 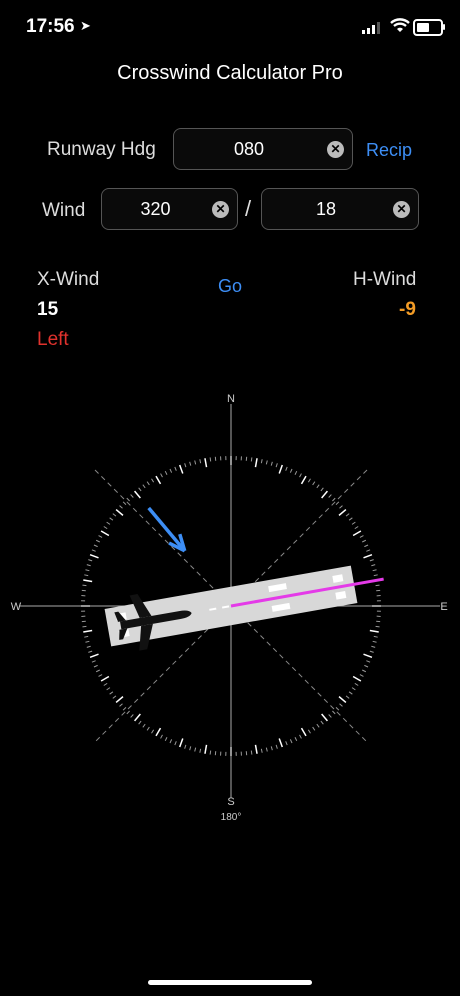 I want to click on west-label: W, so click(x=16, y=607).